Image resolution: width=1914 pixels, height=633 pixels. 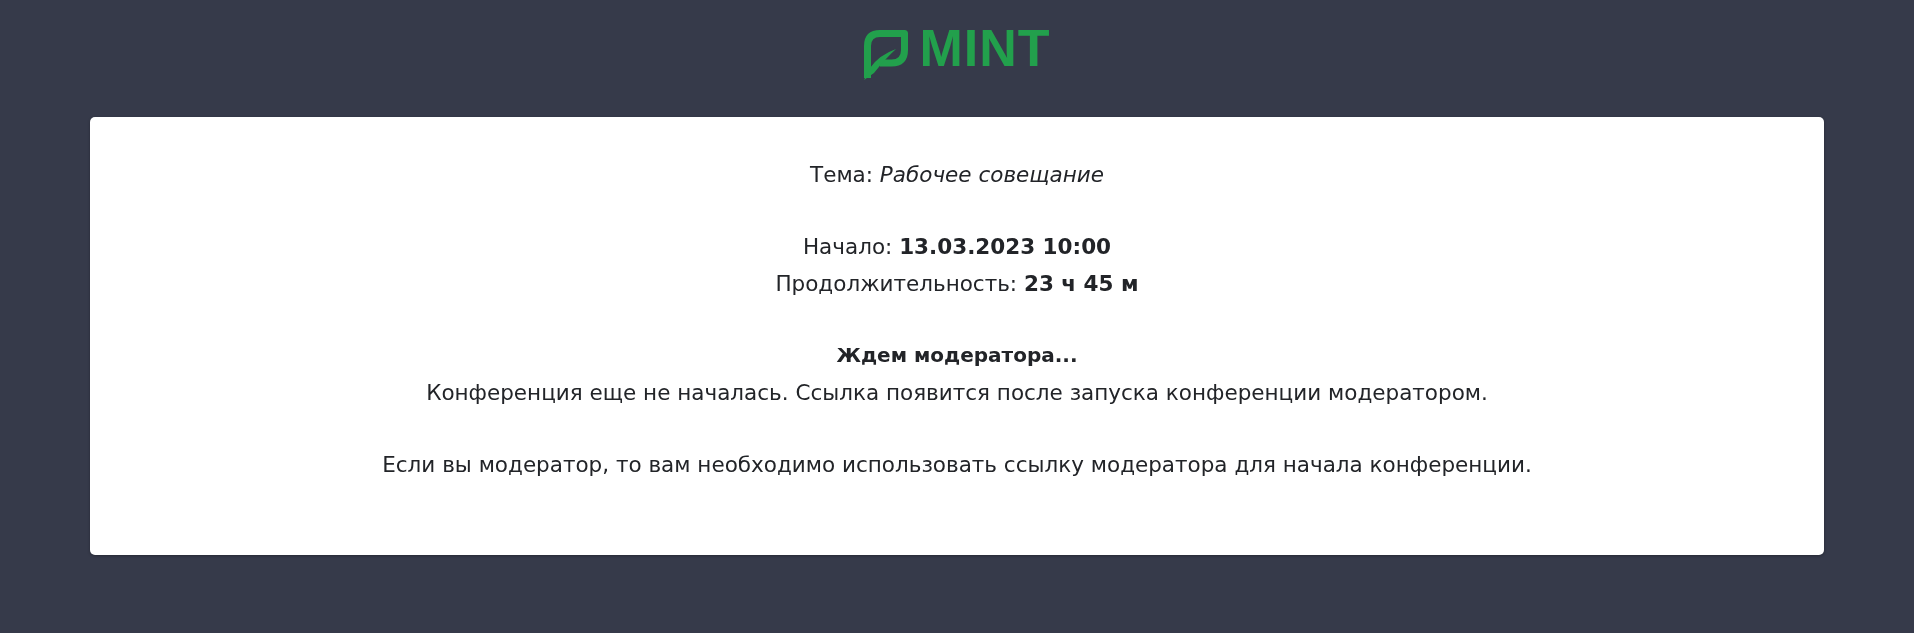 What do you see at coordinates (886, 54) in the screenshot?
I see `leaf-logo-icon` at bounding box center [886, 54].